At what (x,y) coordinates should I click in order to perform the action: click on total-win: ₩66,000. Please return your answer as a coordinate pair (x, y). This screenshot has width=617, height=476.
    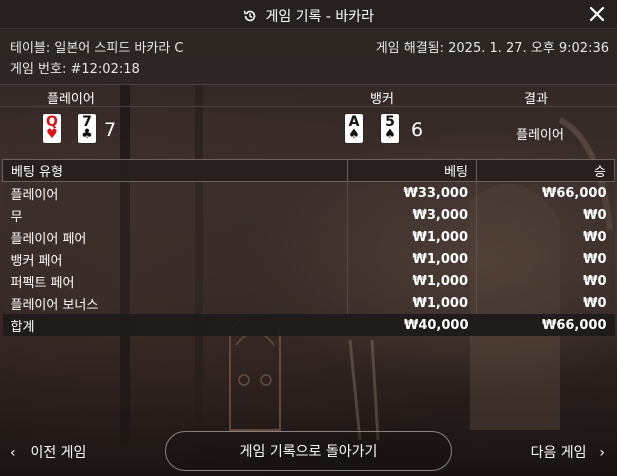
    Looking at the image, I should click on (545, 325).